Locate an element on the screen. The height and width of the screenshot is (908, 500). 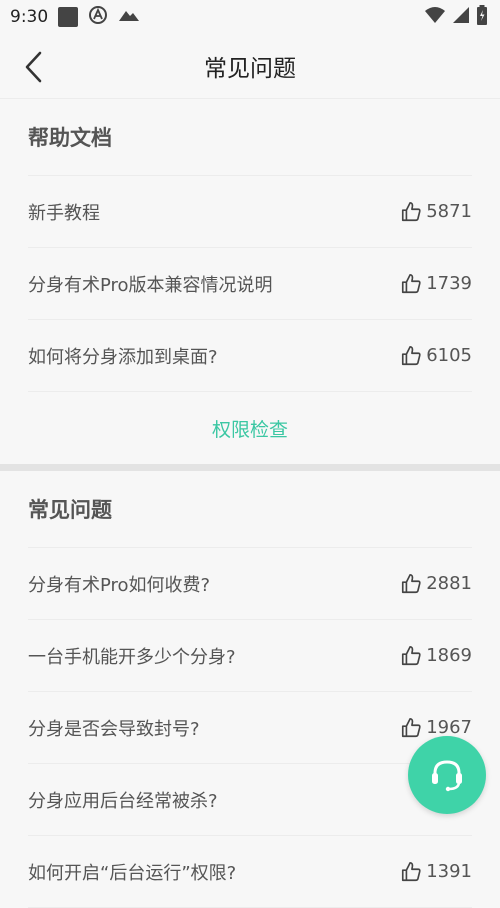
battery-icon is located at coordinates (482, 17).